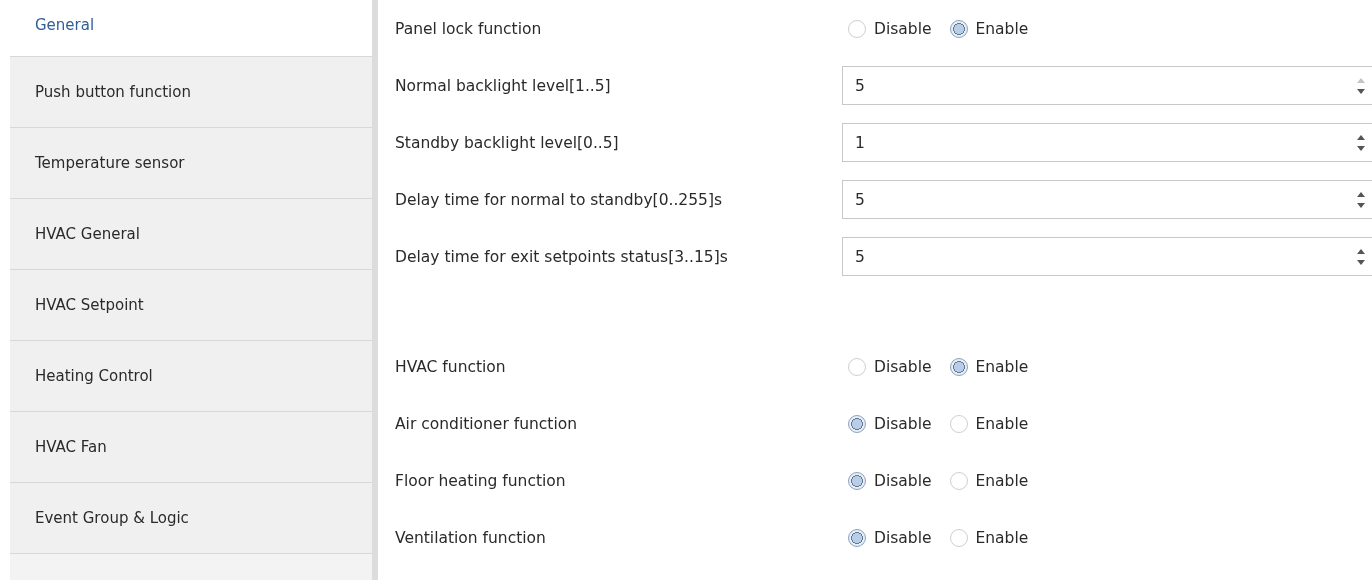  What do you see at coordinates (562, 256) in the screenshot?
I see `setting-label: Delay time for exit setpoints status[3..15]s` at bounding box center [562, 256].